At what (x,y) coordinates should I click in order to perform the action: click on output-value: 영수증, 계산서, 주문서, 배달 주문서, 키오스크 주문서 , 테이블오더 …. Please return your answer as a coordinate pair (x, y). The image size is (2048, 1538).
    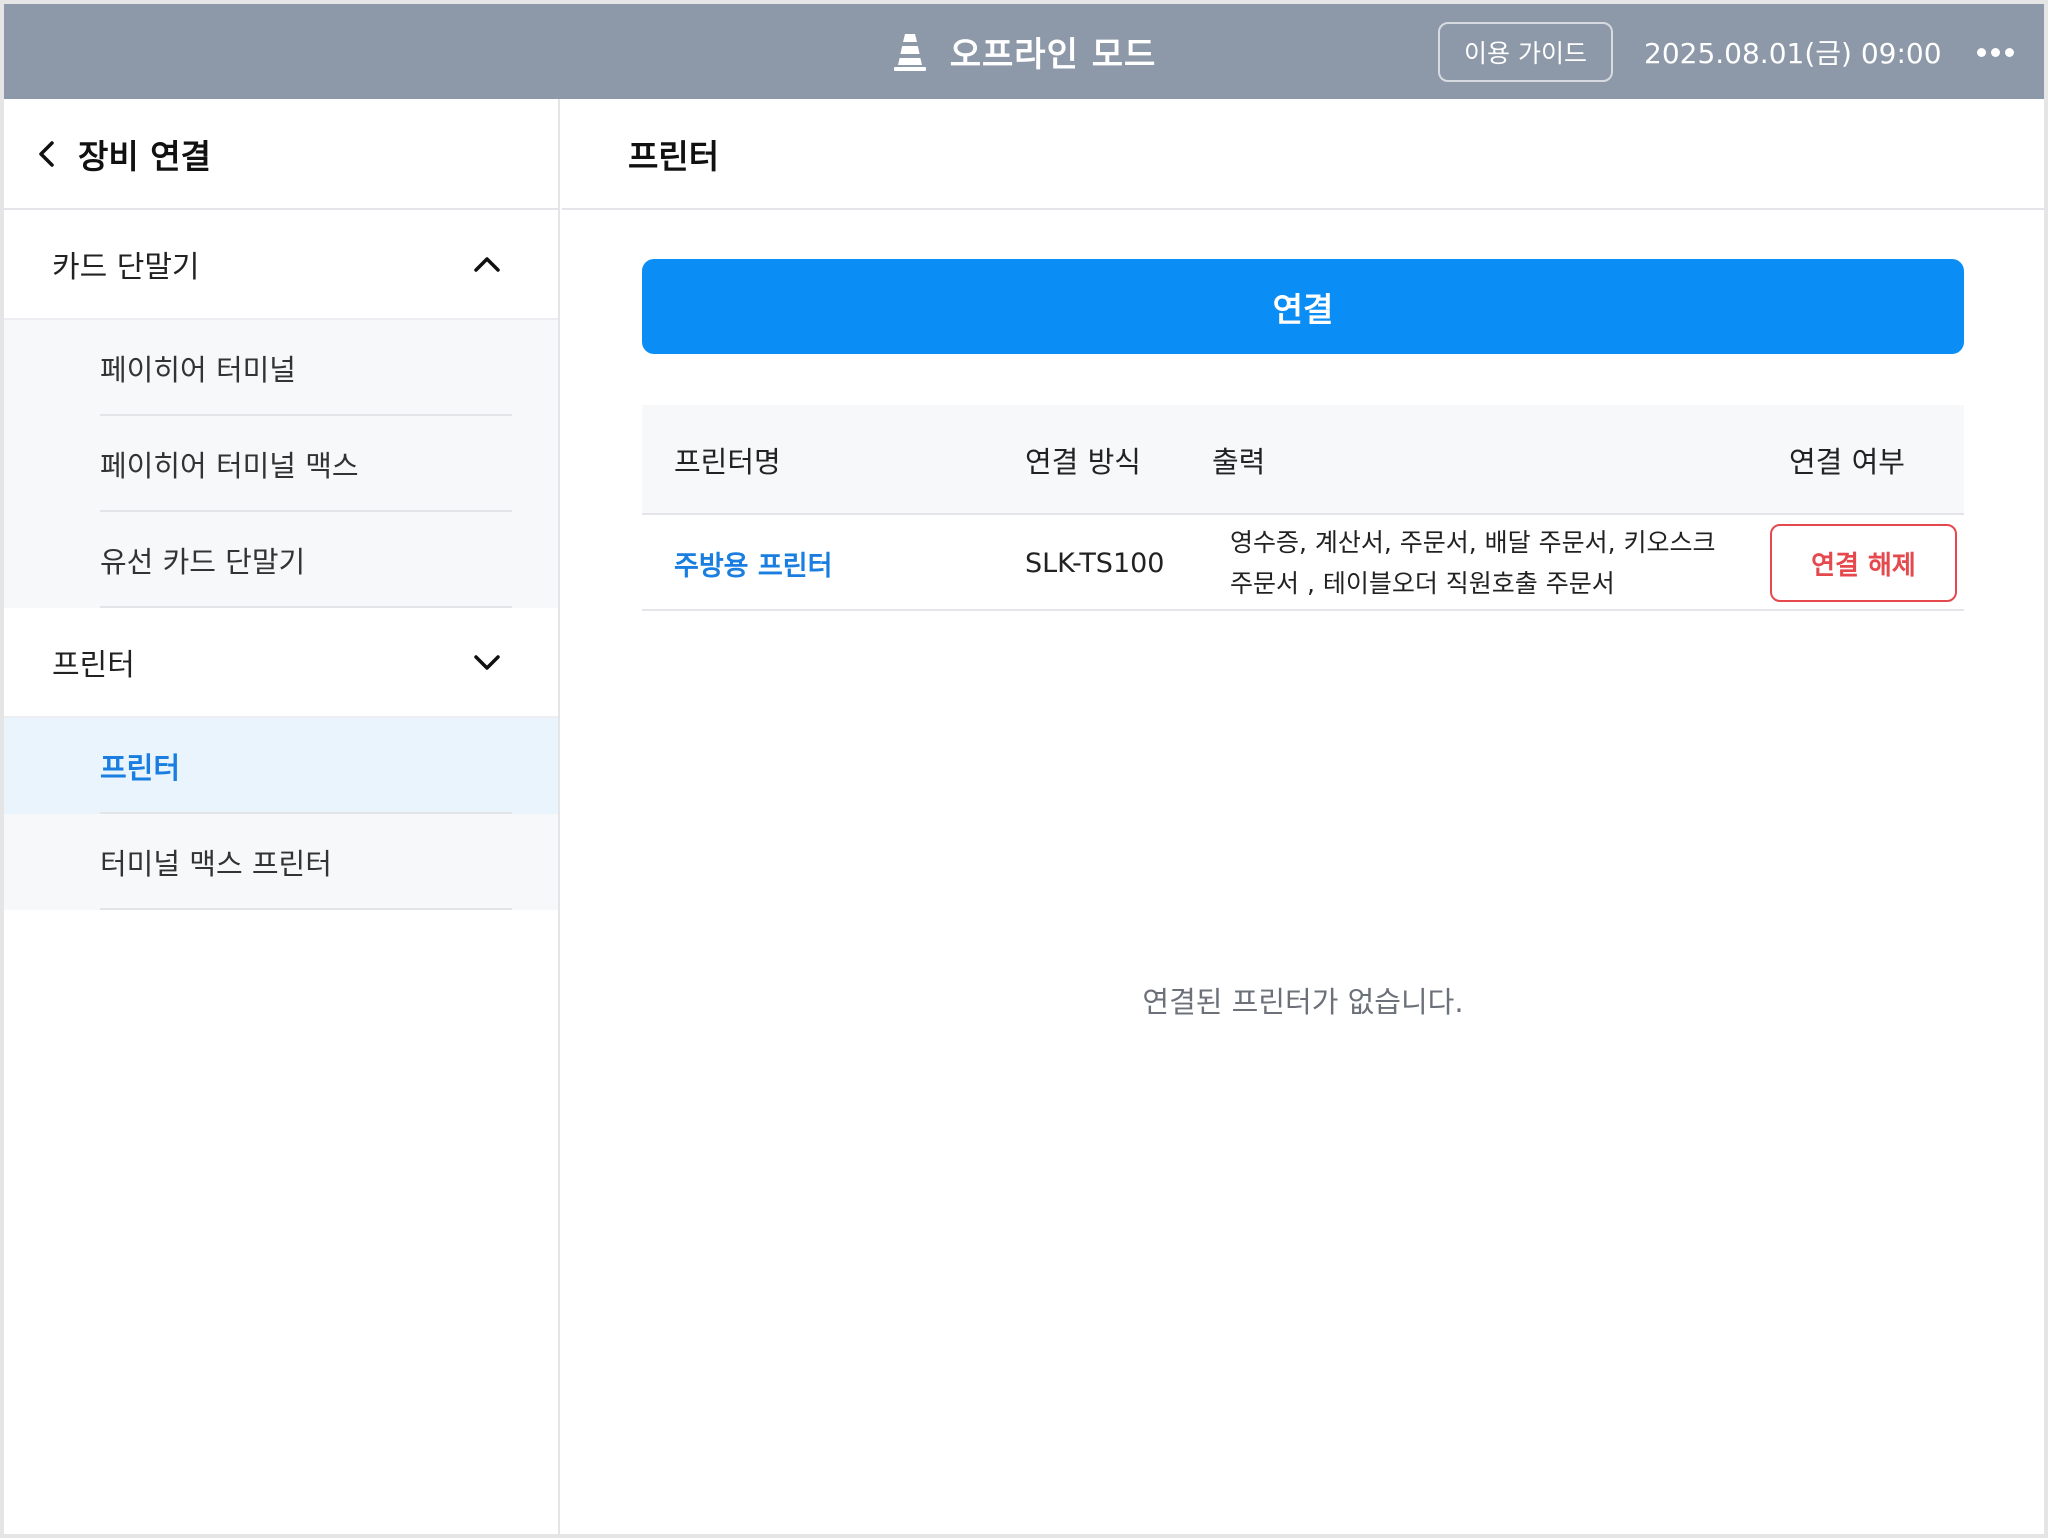
    Looking at the image, I should click on (1473, 563).